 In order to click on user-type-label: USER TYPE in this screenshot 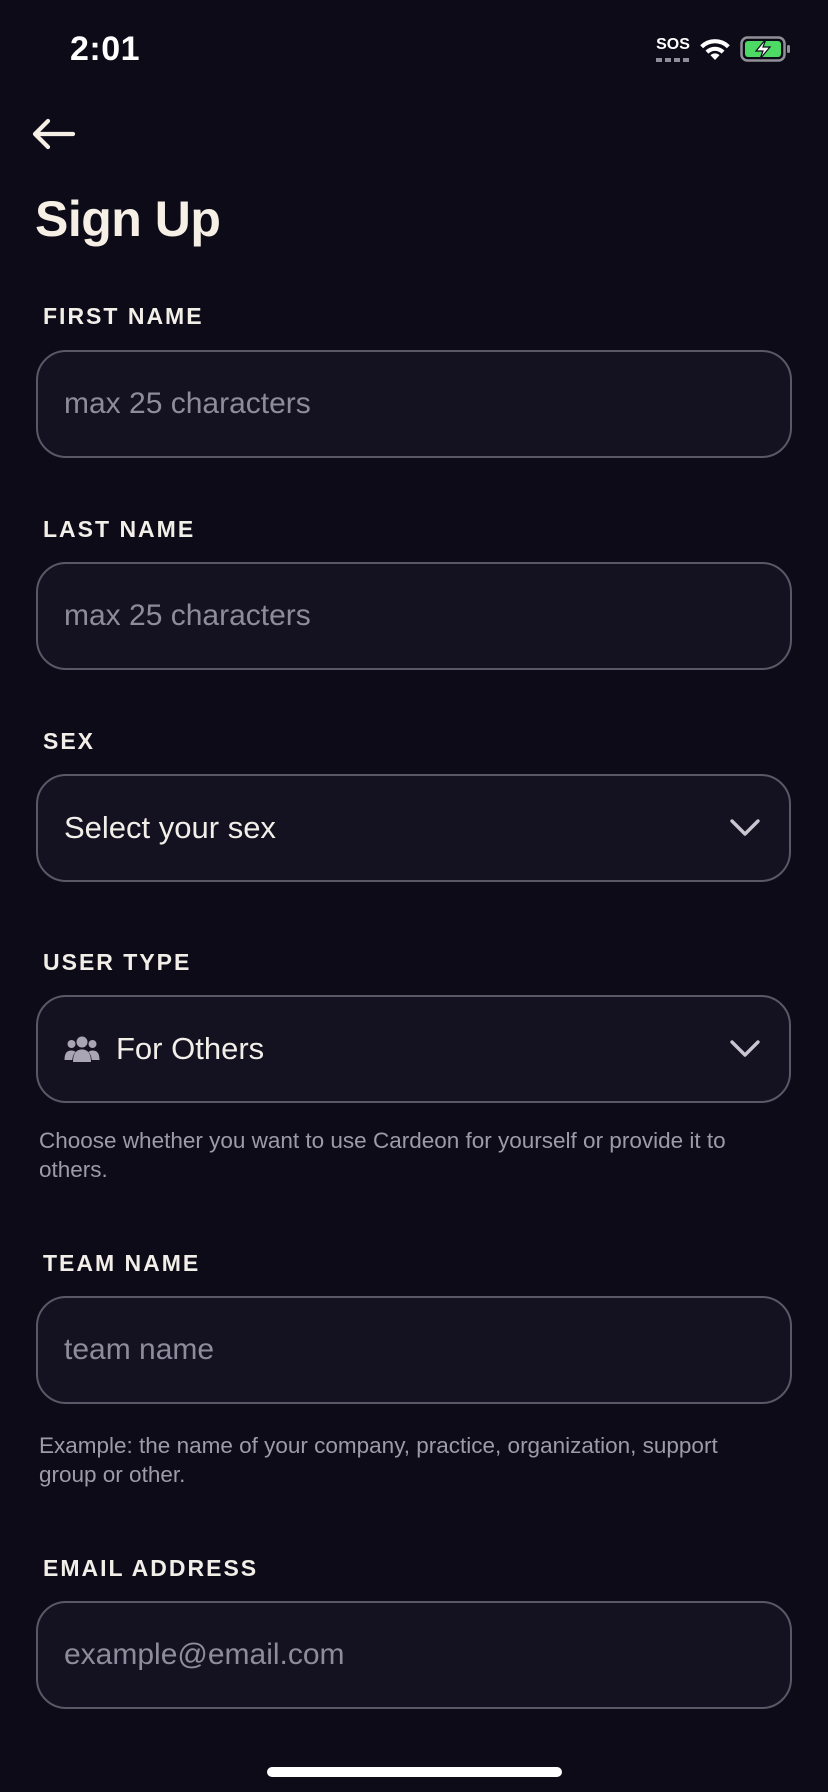, I will do `click(117, 962)`.